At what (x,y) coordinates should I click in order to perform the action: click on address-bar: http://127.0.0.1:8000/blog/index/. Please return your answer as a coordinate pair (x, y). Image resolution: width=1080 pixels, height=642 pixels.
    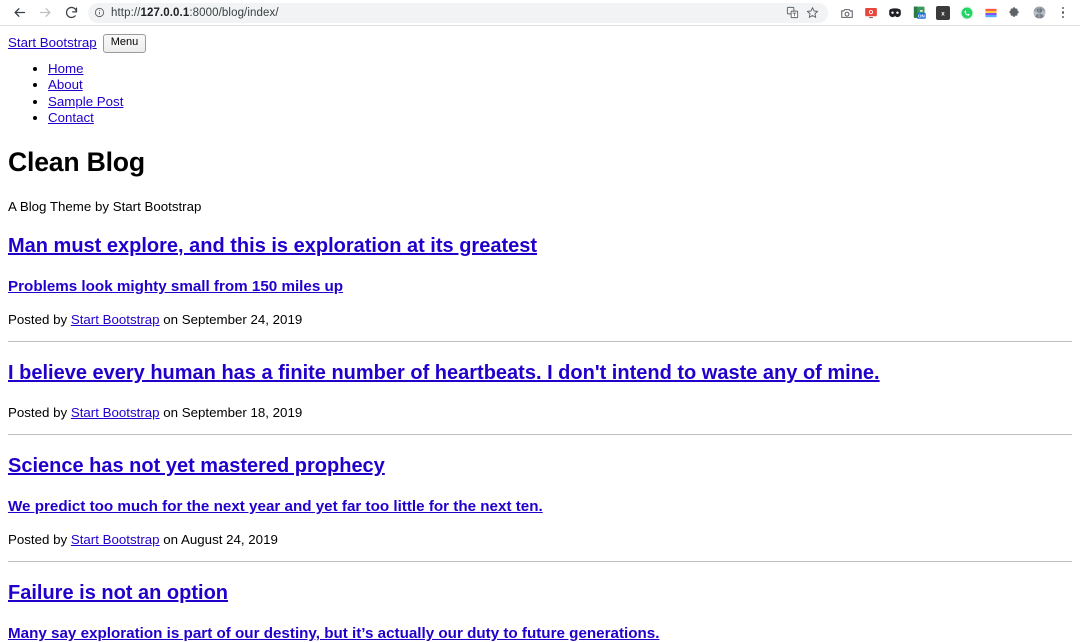
    Looking at the image, I should click on (458, 12).